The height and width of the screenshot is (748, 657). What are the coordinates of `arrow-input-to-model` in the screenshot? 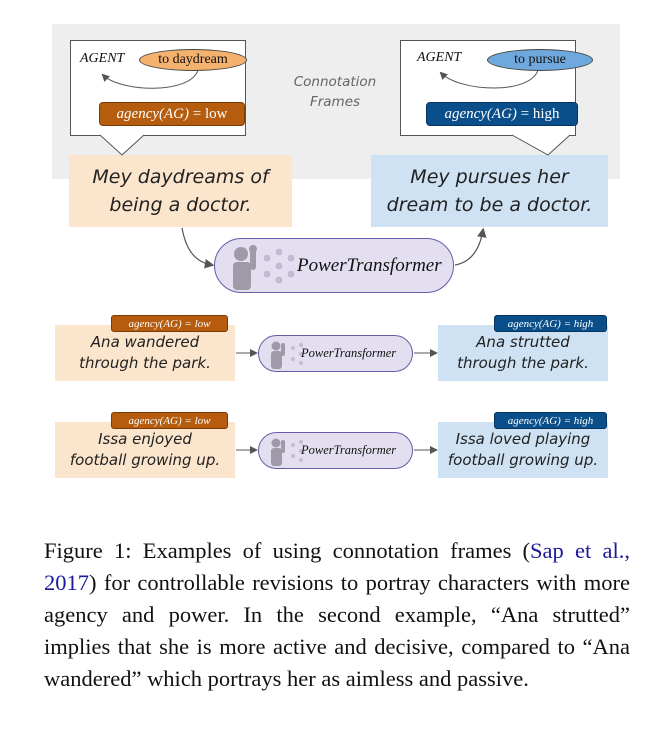 It's located at (198, 248).